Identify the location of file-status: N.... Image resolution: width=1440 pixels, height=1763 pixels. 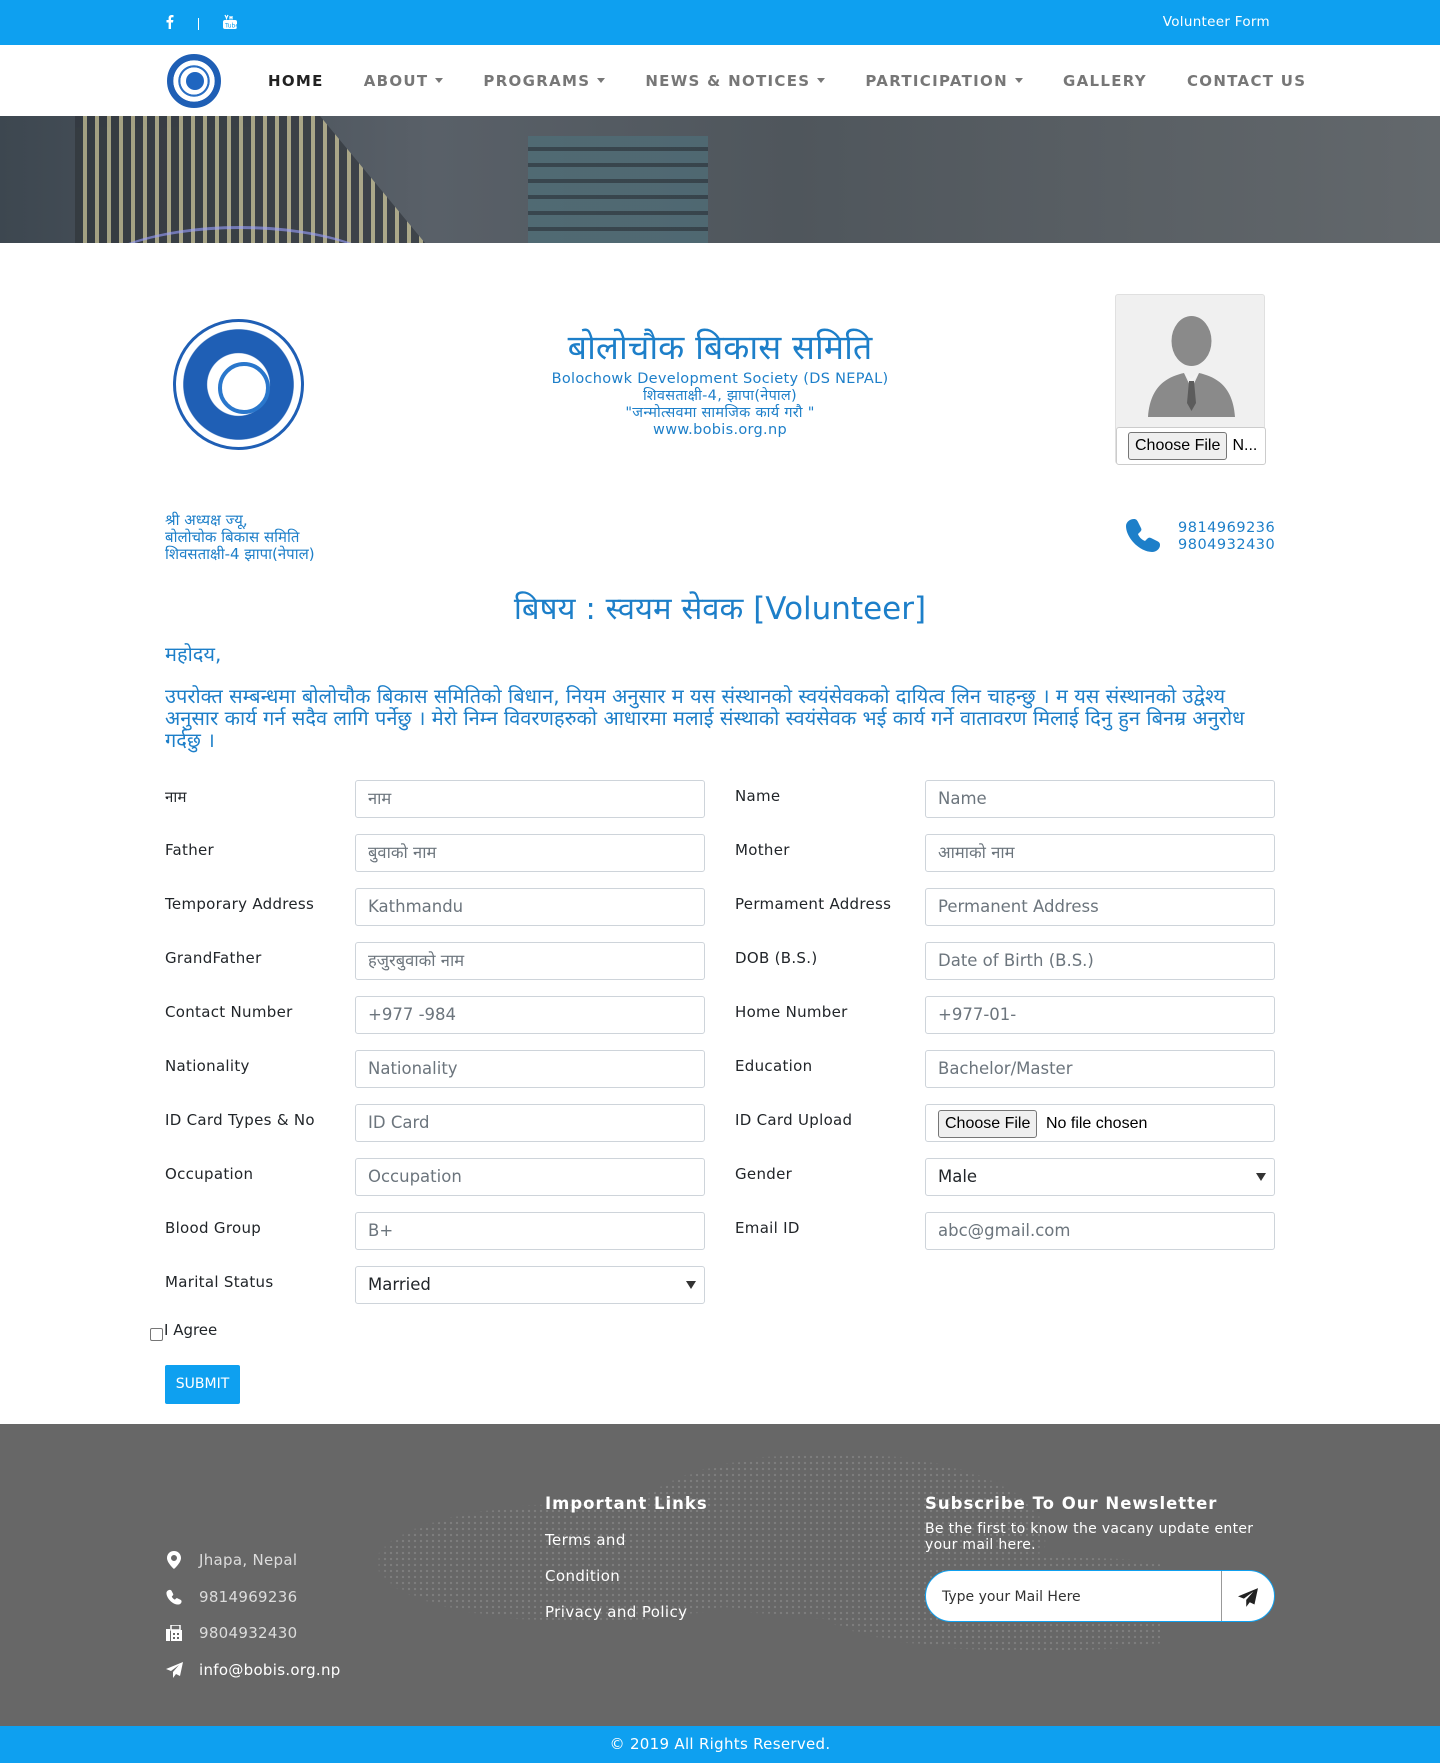
(1245, 445).